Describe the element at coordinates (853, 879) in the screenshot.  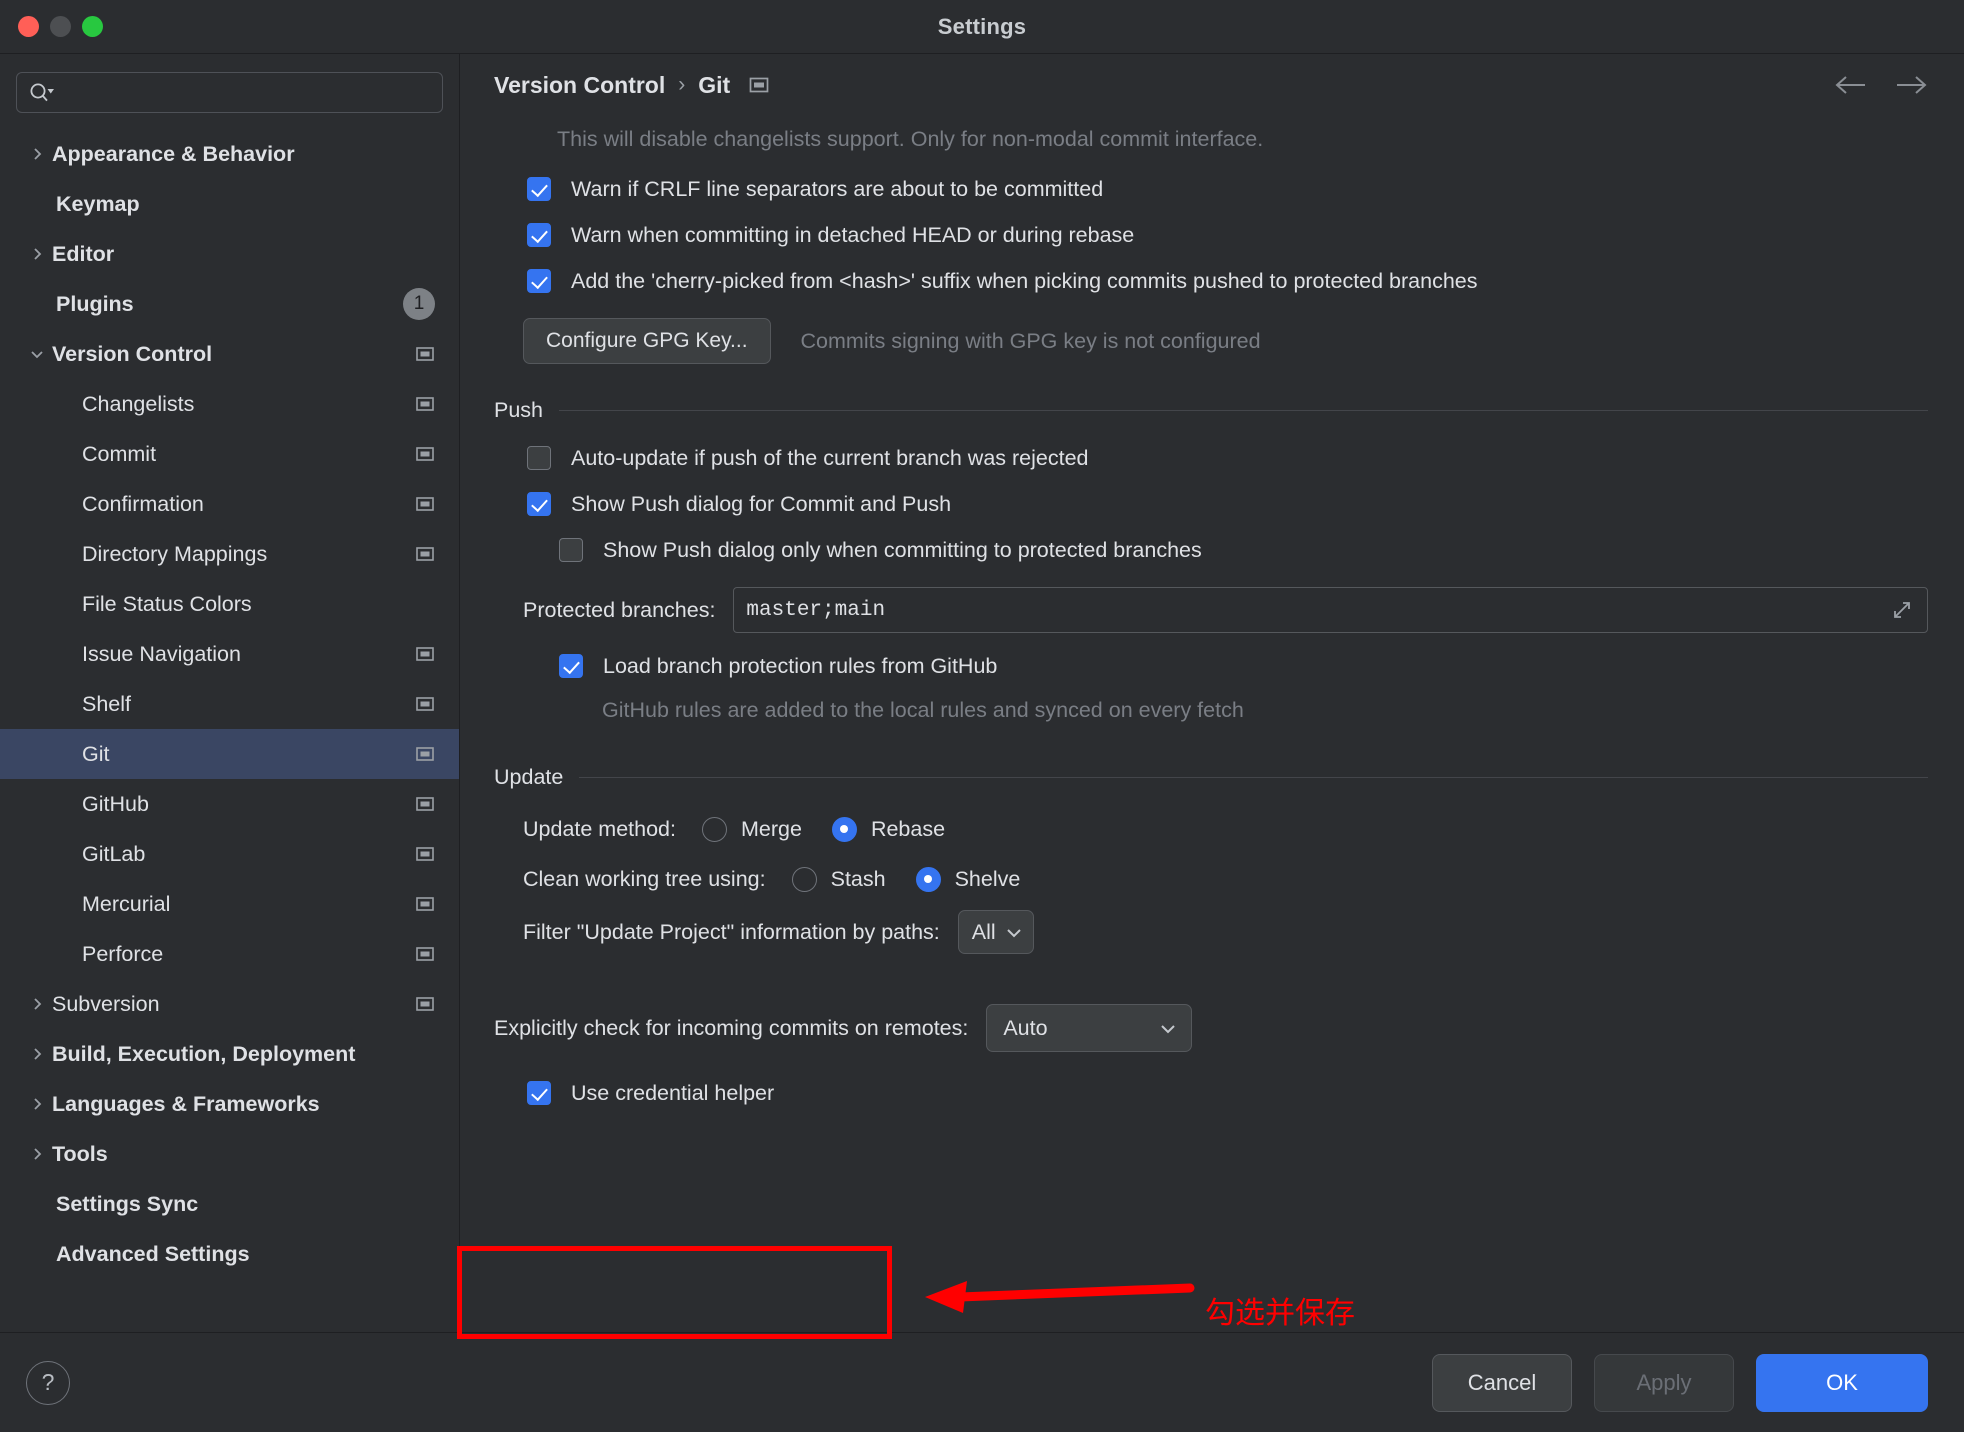
I see `clean-stash-option: Stash` at that location.